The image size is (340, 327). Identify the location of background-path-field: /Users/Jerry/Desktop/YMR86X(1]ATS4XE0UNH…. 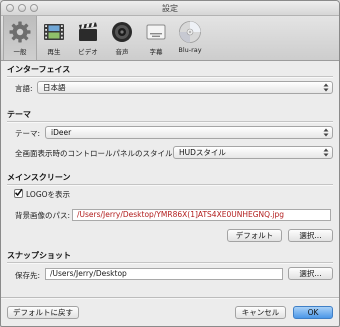
(201, 215).